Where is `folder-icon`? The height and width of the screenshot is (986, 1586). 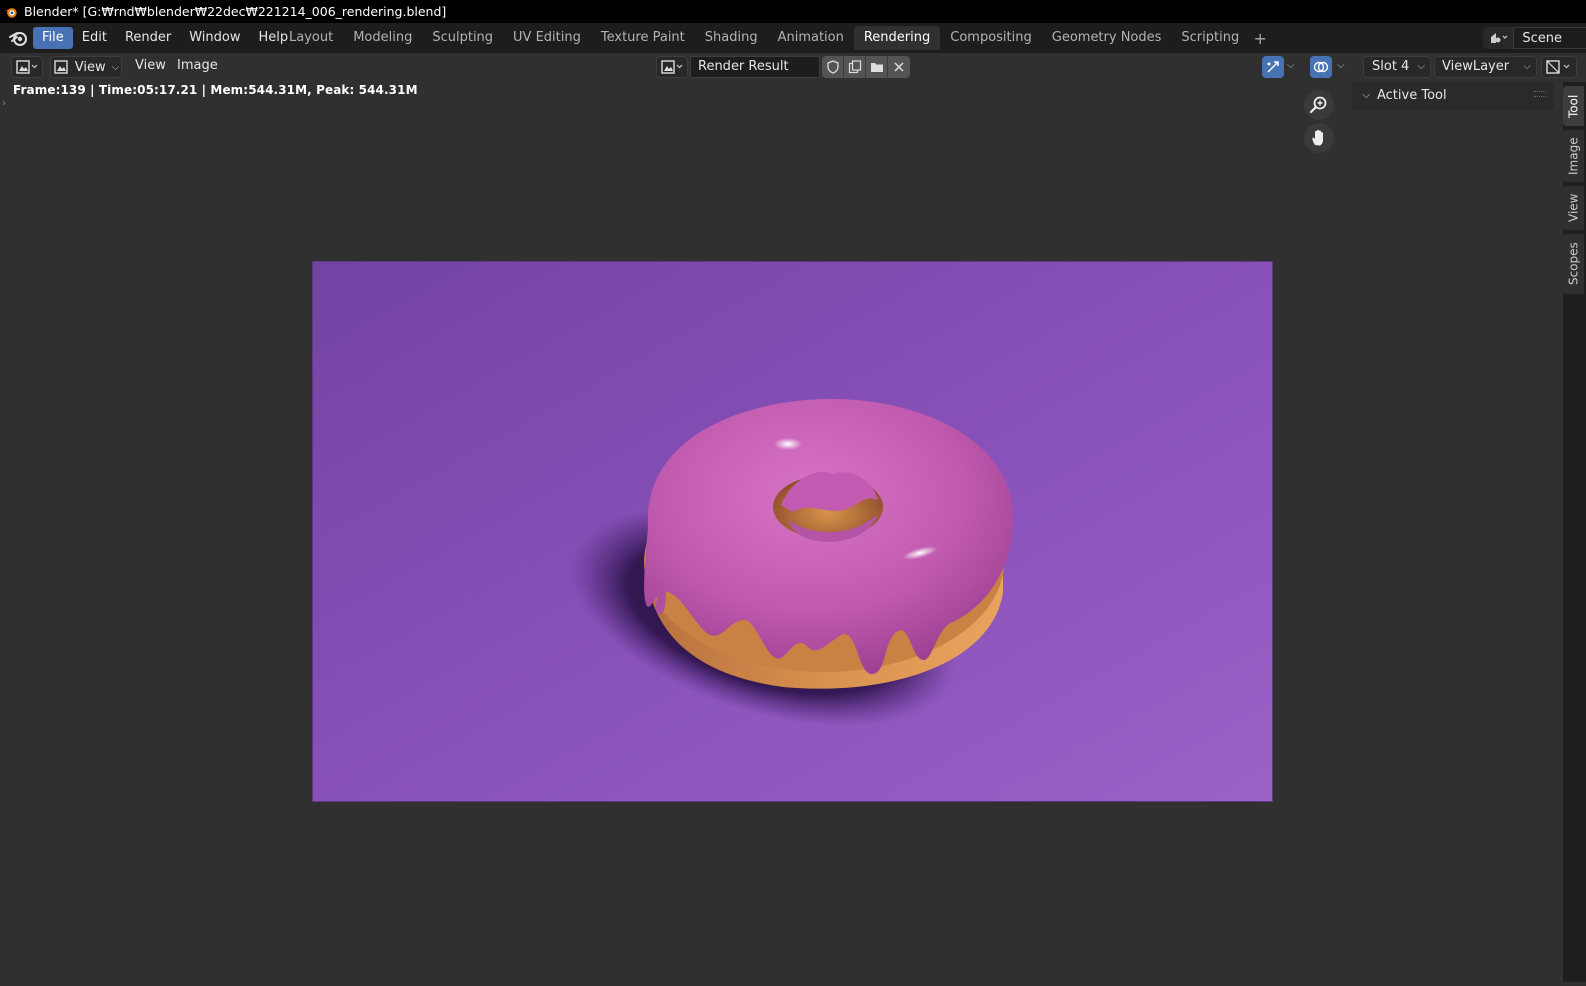 folder-icon is located at coordinates (876, 67).